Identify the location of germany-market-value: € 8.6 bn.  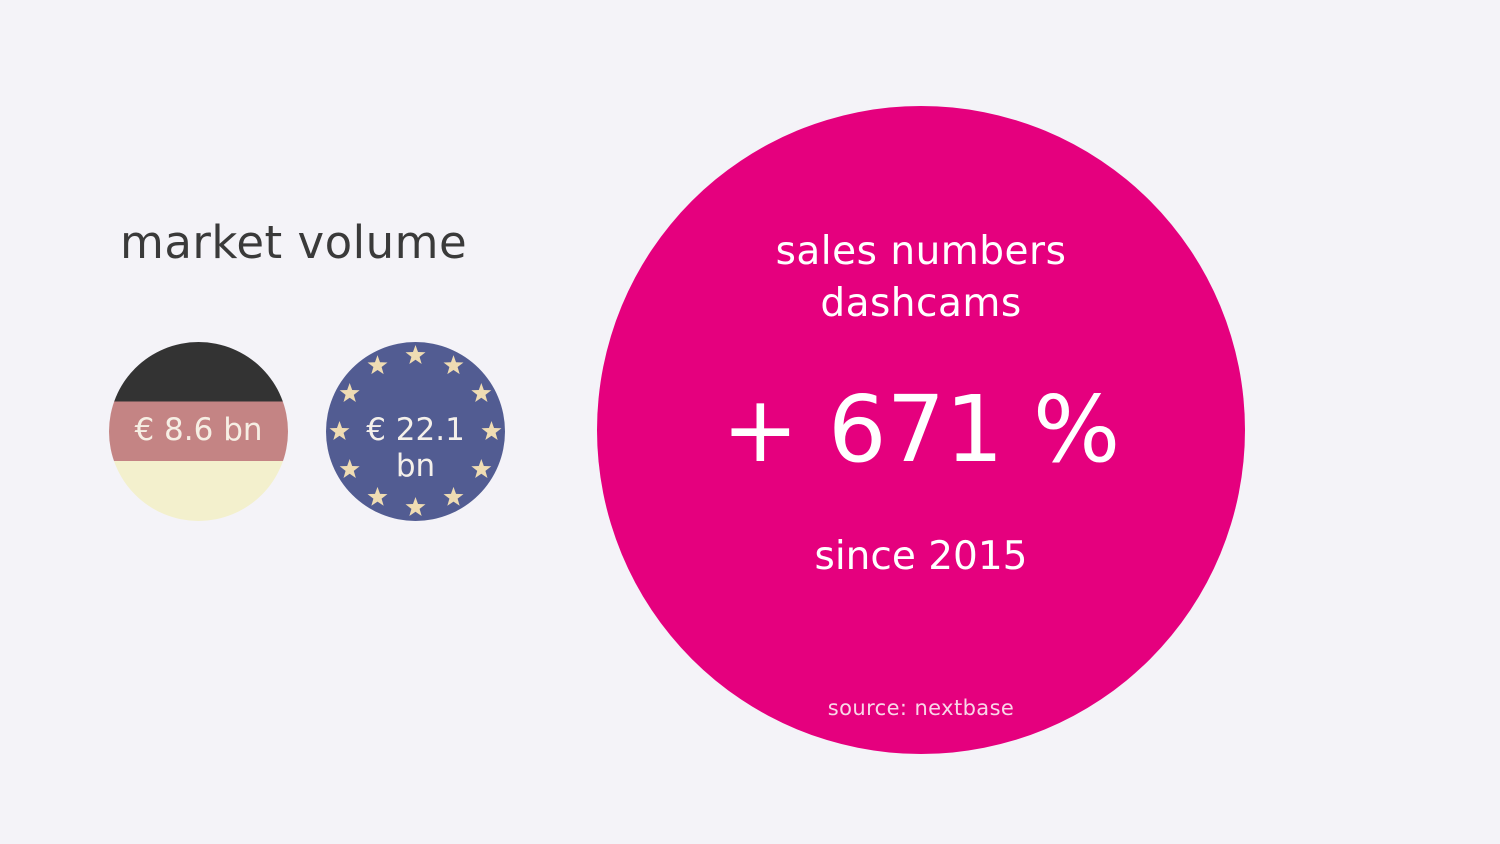
(198, 430).